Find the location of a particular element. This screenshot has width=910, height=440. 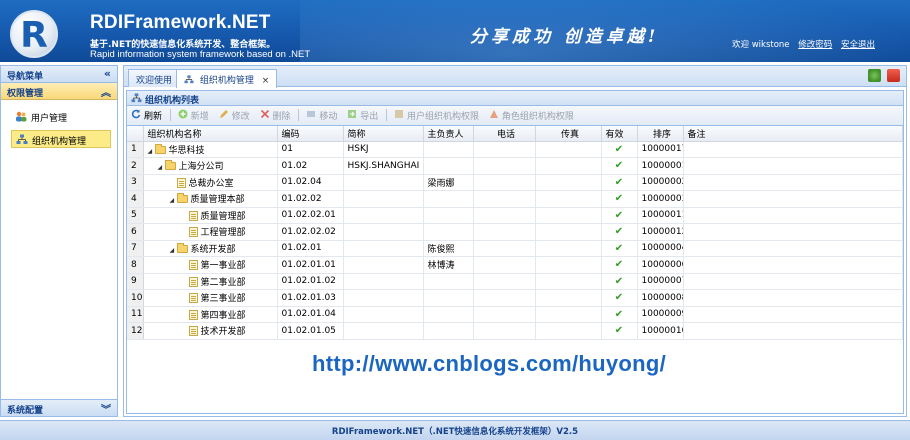

add-button: 新增 is located at coordinates (193, 115).